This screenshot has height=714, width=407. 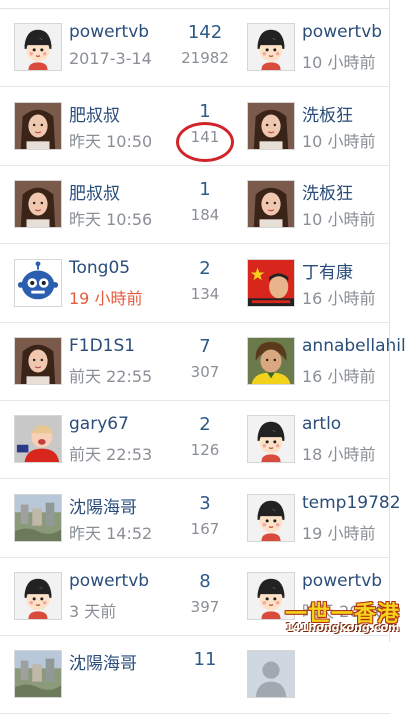 What do you see at coordinates (99, 268) in the screenshot?
I see `author-link: Tong05` at bounding box center [99, 268].